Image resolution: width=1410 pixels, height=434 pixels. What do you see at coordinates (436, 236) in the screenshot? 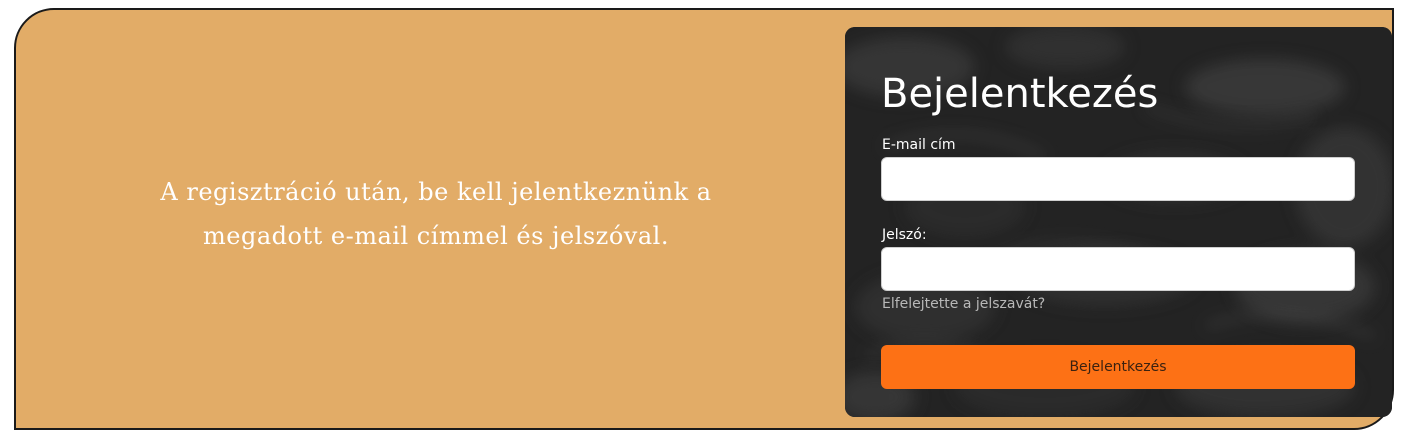
I see `instruction-line-2: megadott e-mail címmel és jelszóval.` at bounding box center [436, 236].